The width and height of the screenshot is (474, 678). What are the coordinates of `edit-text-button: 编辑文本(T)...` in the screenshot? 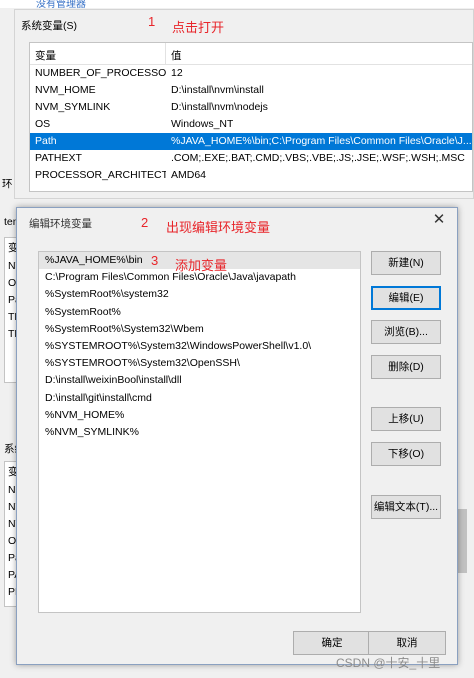 It's located at (406, 507).